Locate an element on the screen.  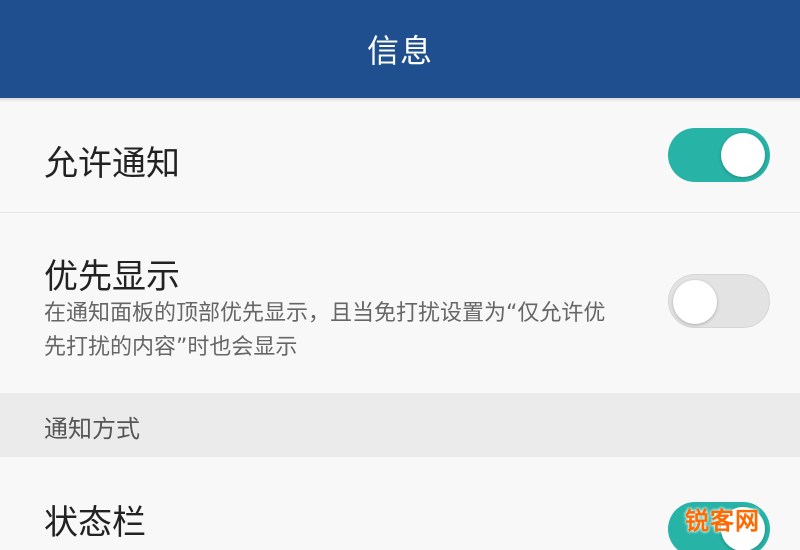
page-title: 信息 is located at coordinates (399, 51).